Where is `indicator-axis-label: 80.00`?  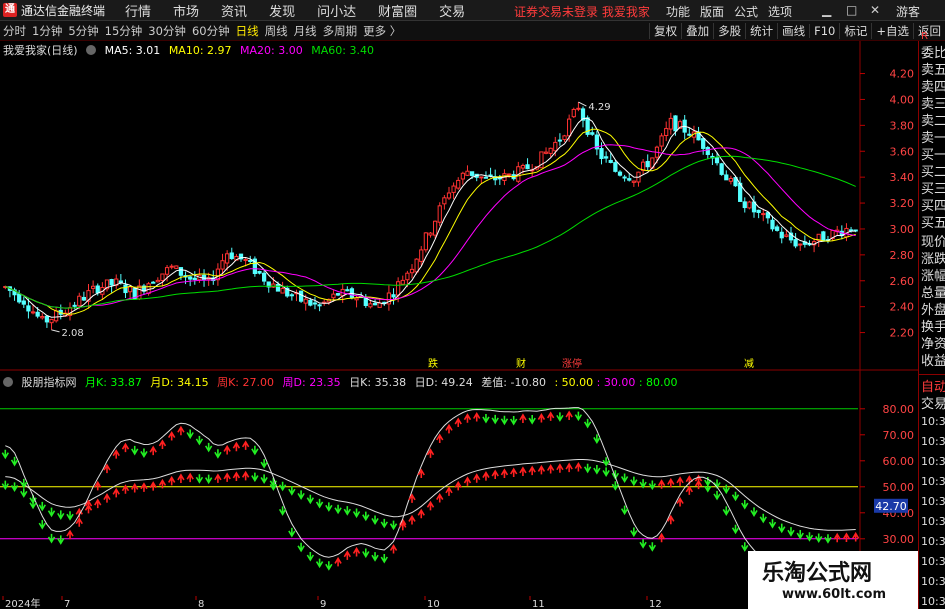
indicator-axis-label: 80.00 is located at coordinates (899, 409).